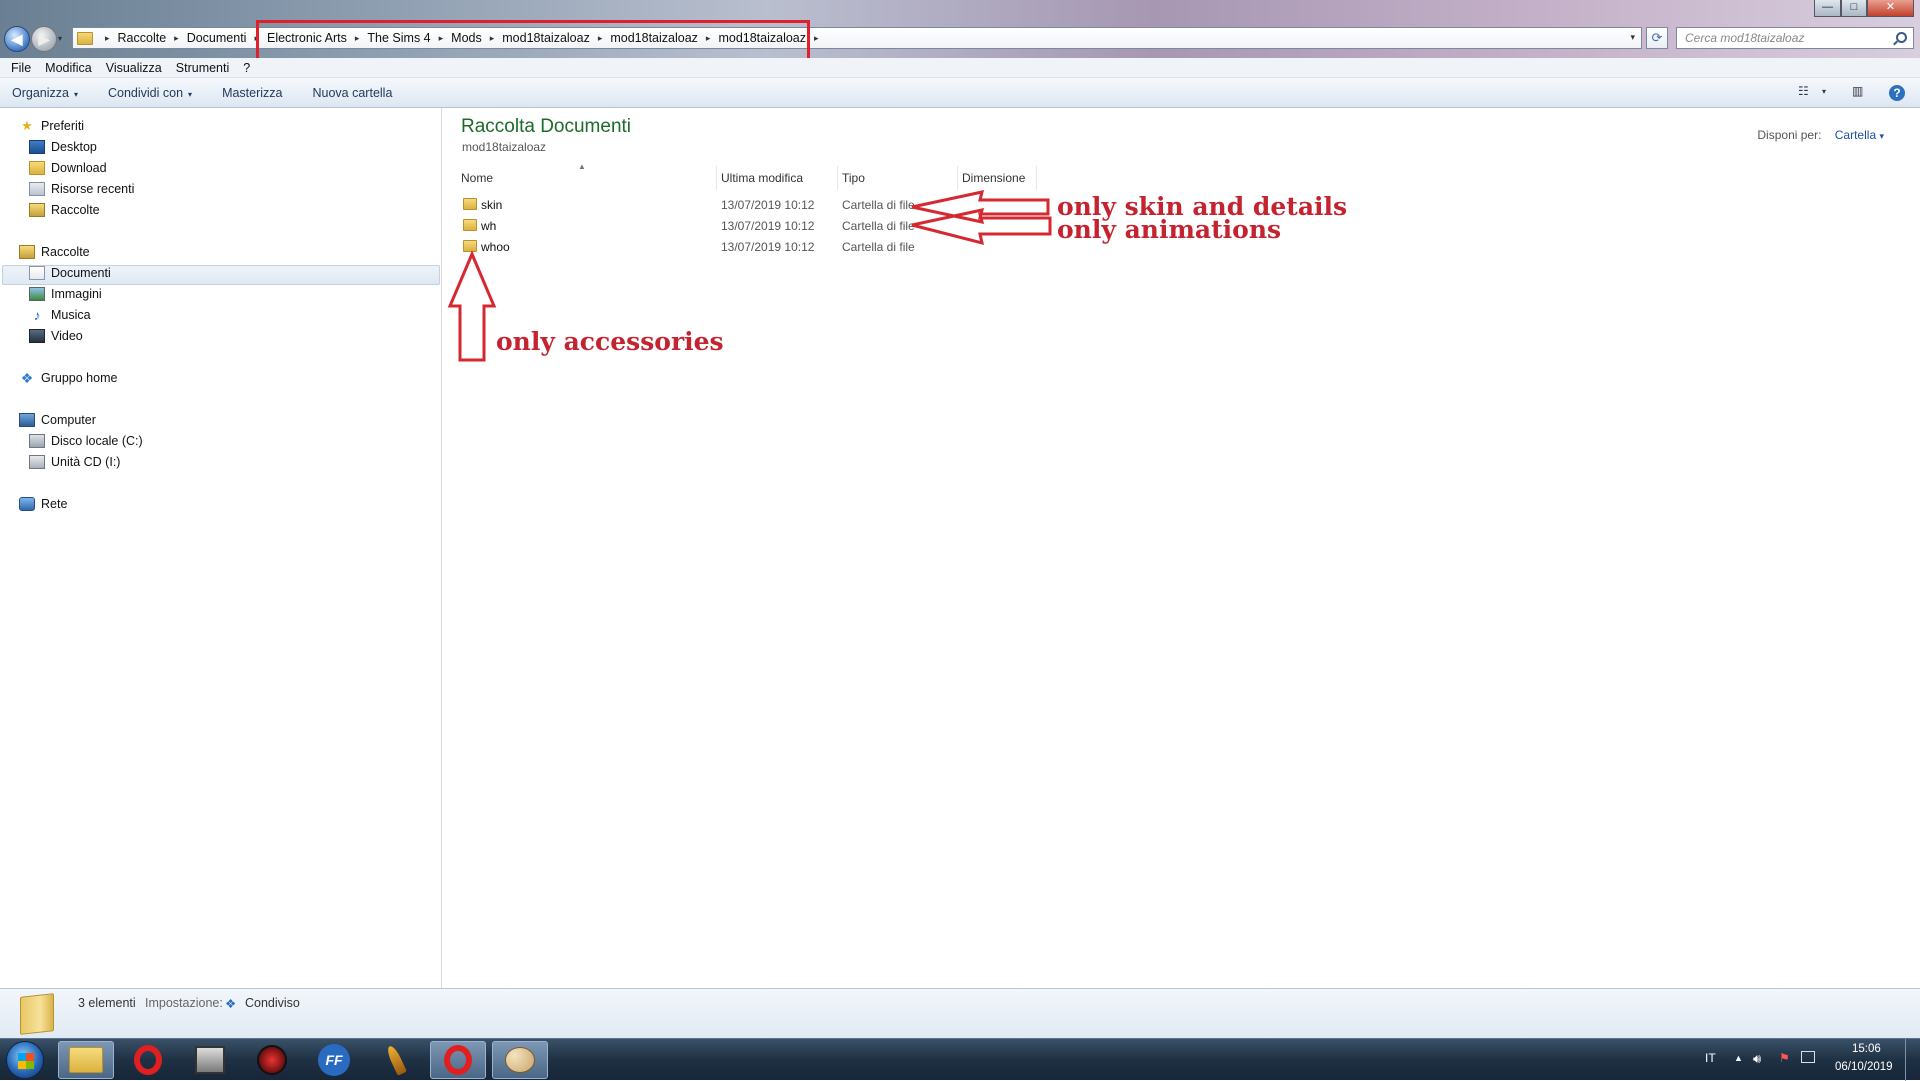  I want to click on clock-time: 15:06, so click(1866, 1049).